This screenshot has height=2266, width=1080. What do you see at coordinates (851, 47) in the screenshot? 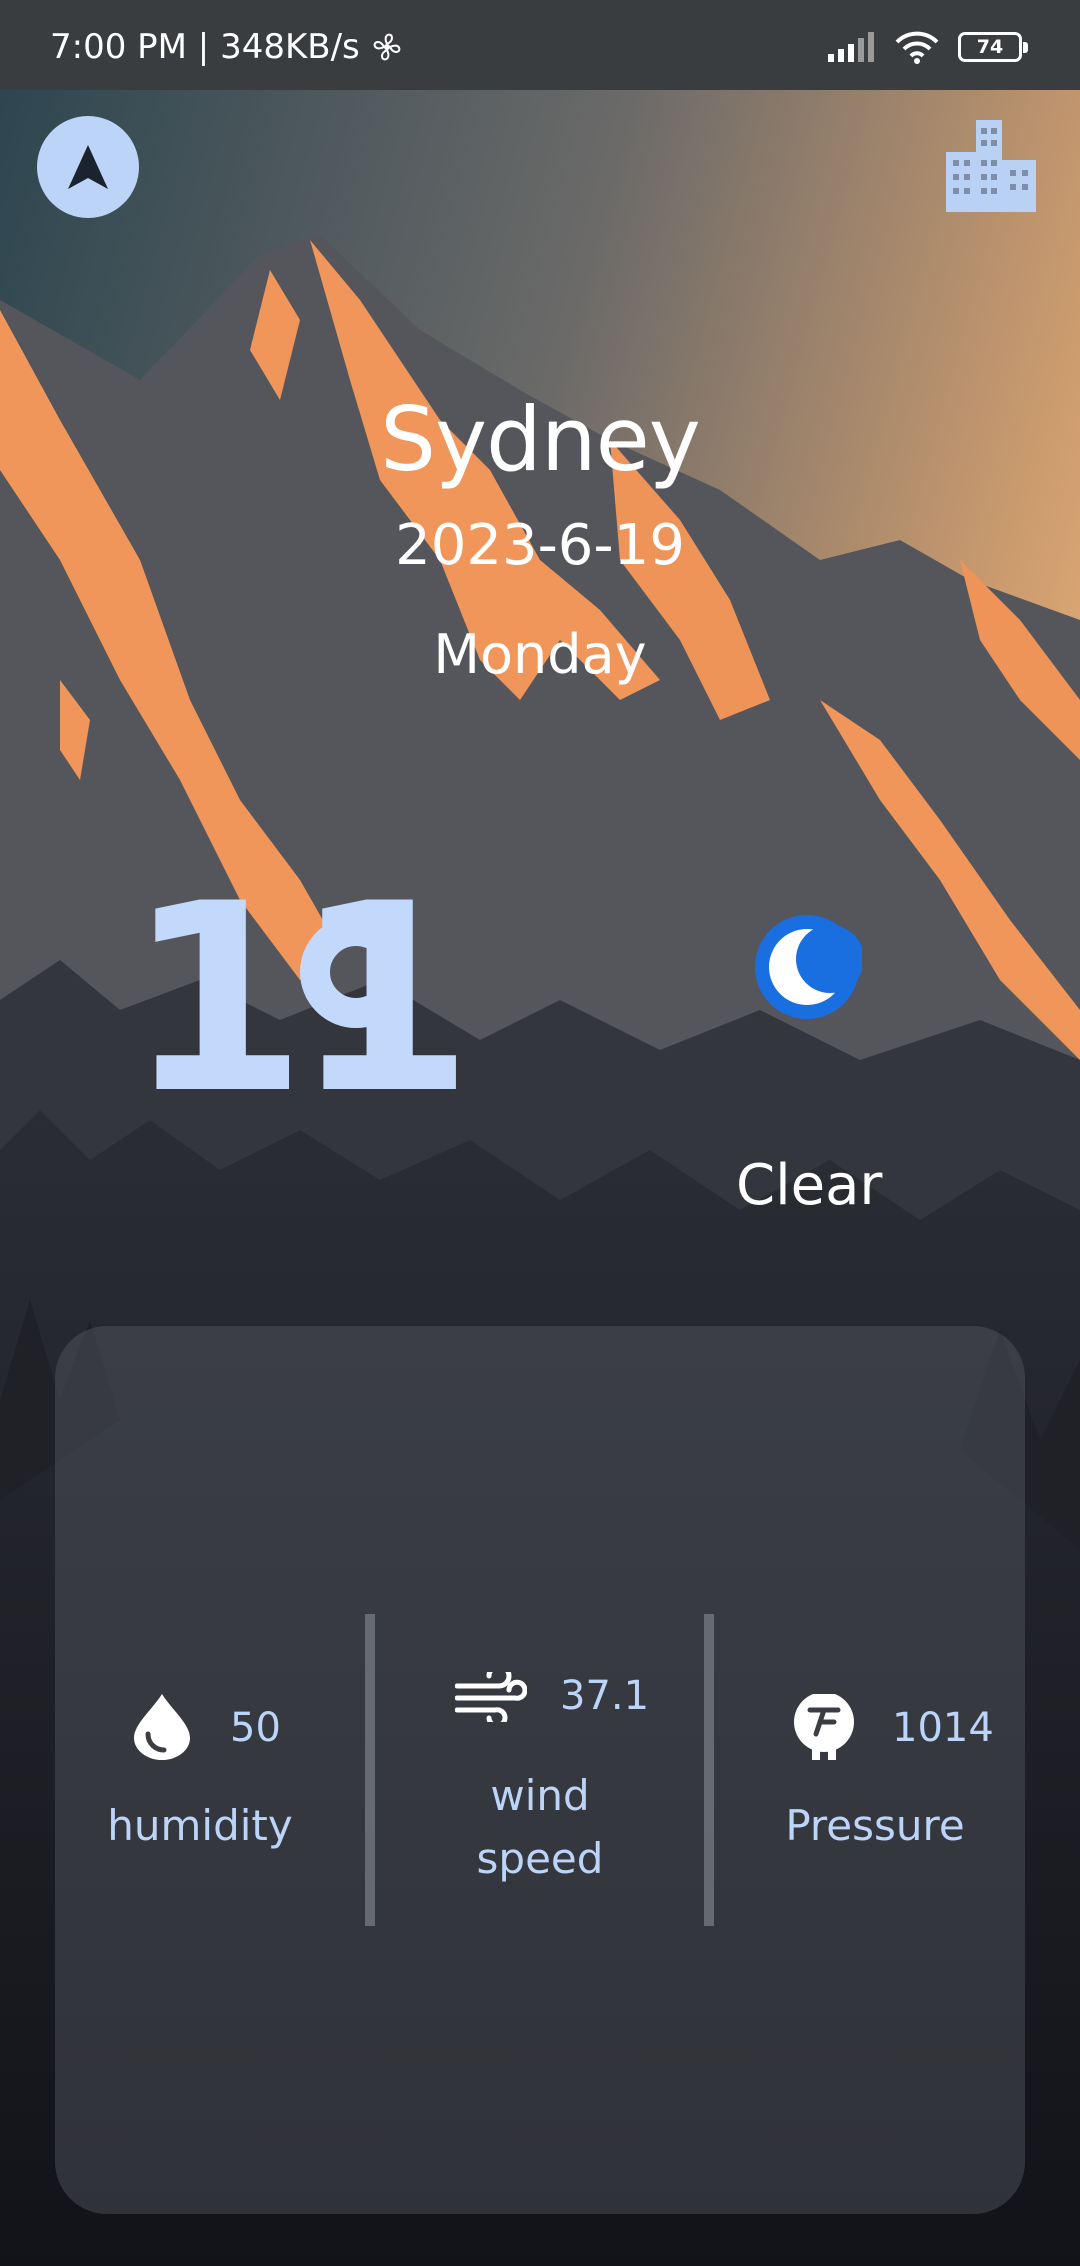
I see `signal-icon` at bounding box center [851, 47].